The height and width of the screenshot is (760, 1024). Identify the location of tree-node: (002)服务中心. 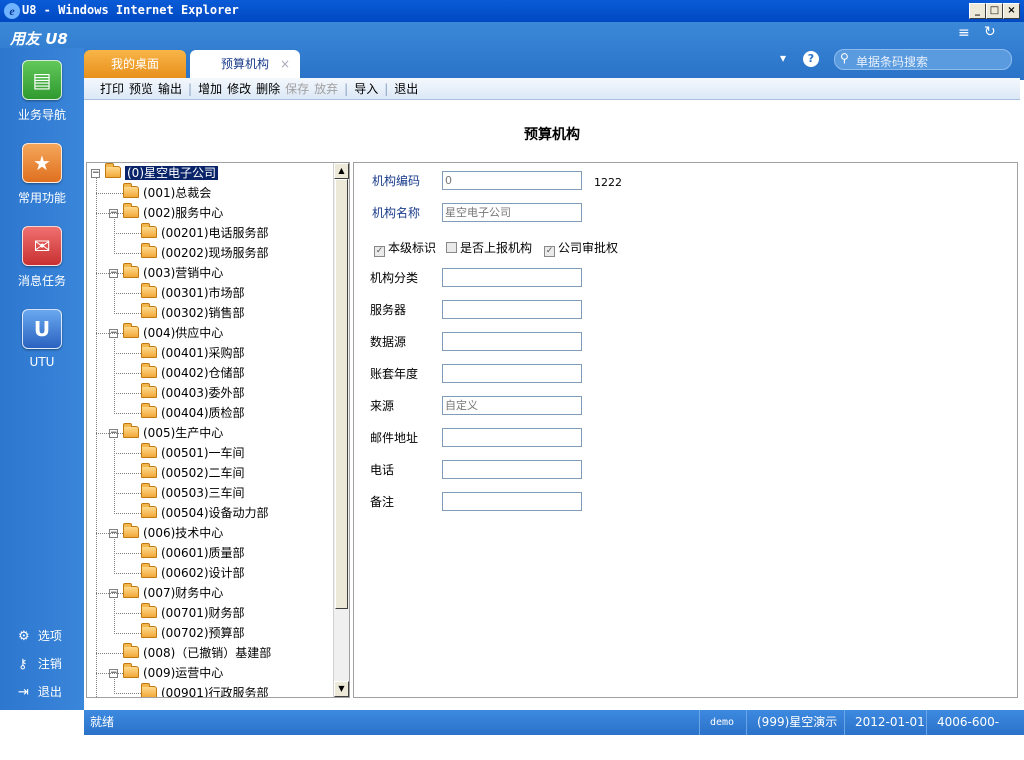
(173, 212).